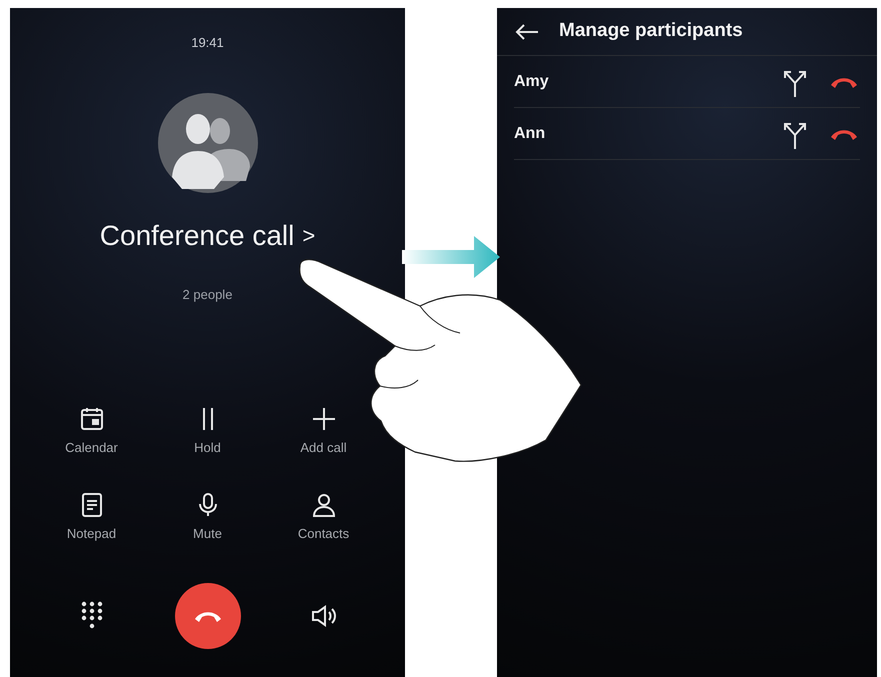  I want to click on group-avatar-icon, so click(208, 142).